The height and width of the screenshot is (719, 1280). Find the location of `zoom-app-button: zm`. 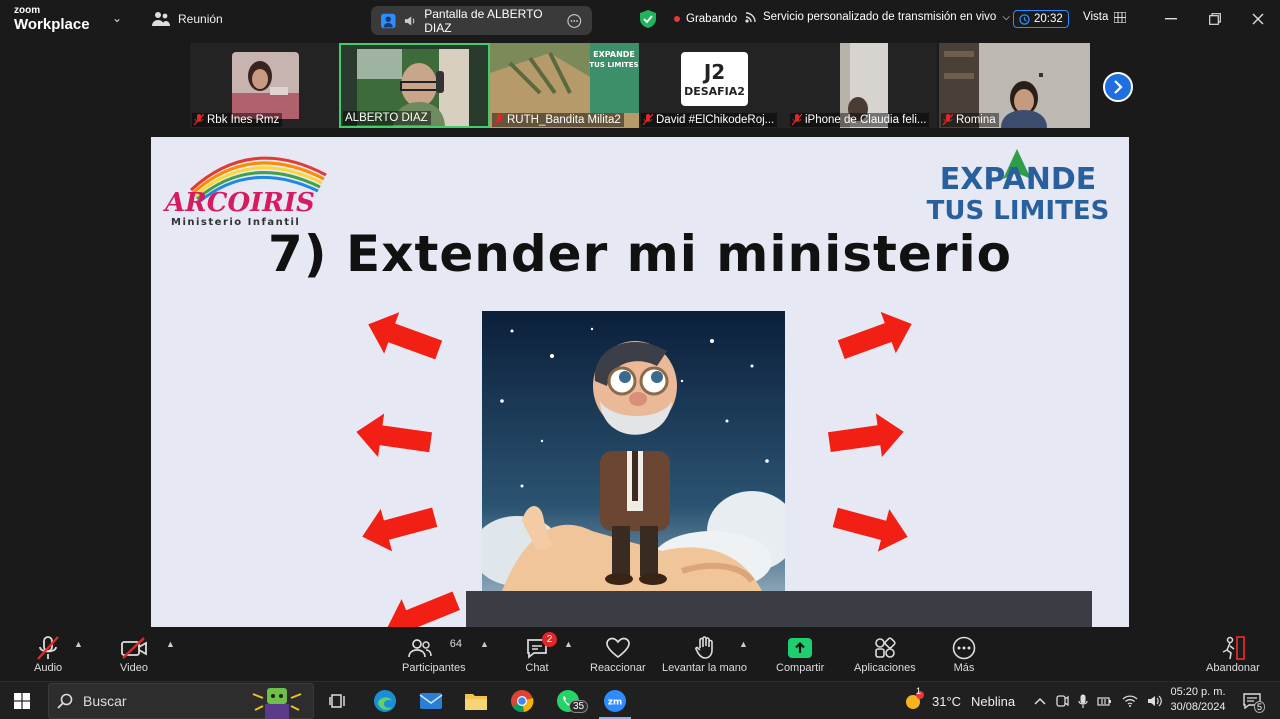

zoom-app-button: zm is located at coordinates (615, 701).